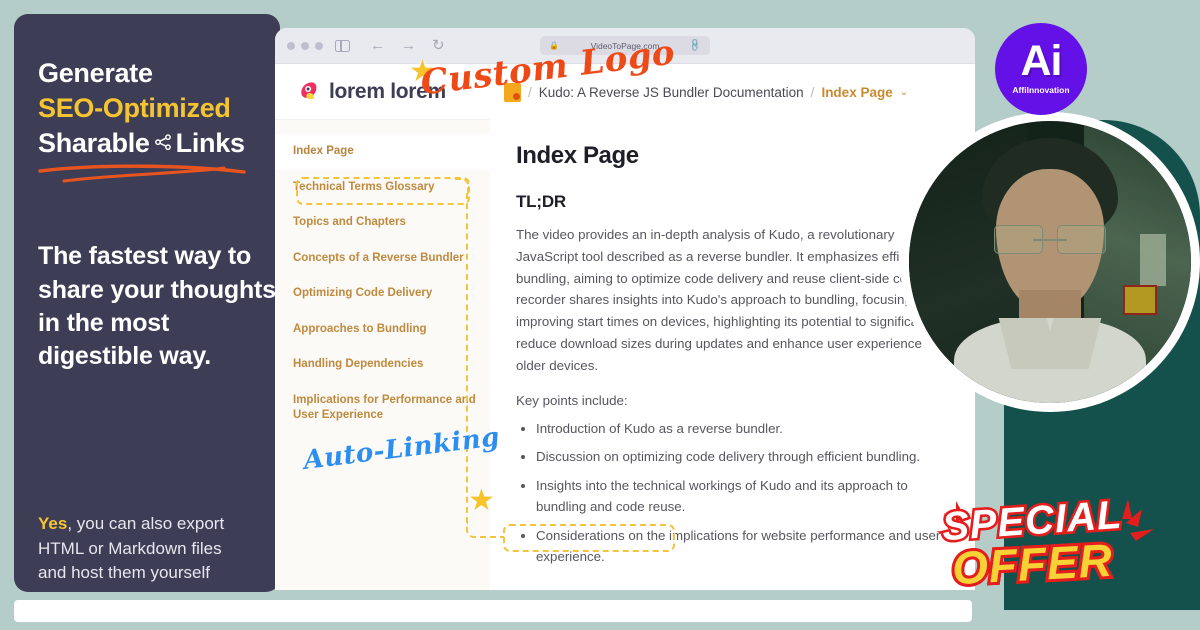 The image size is (1200, 630). What do you see at coordinates (541, 201) in the screenshot?
I see `tldr-heading: TL;DR` at bounding box center [541, 201].